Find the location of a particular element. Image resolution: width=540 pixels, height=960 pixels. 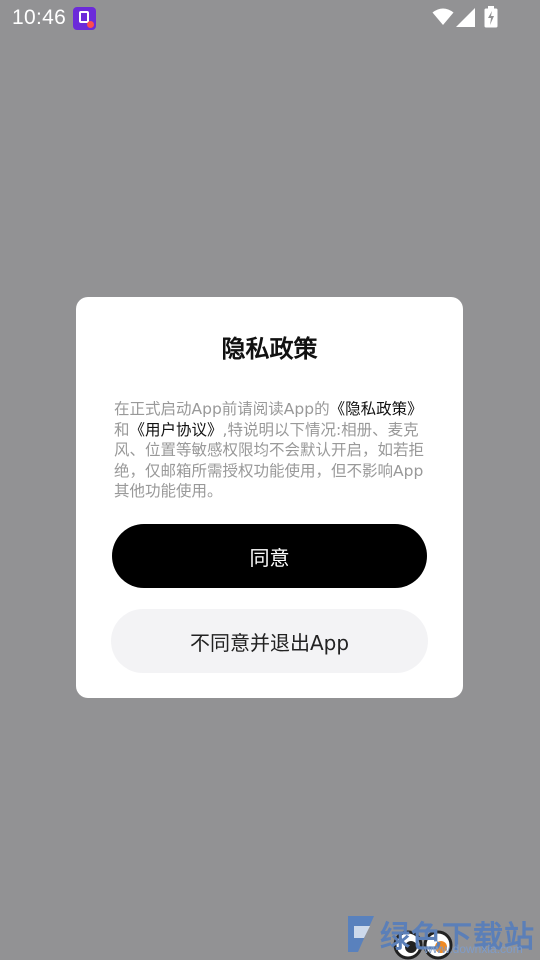

cellular-signal-icon is located at coordinates (465, 17).